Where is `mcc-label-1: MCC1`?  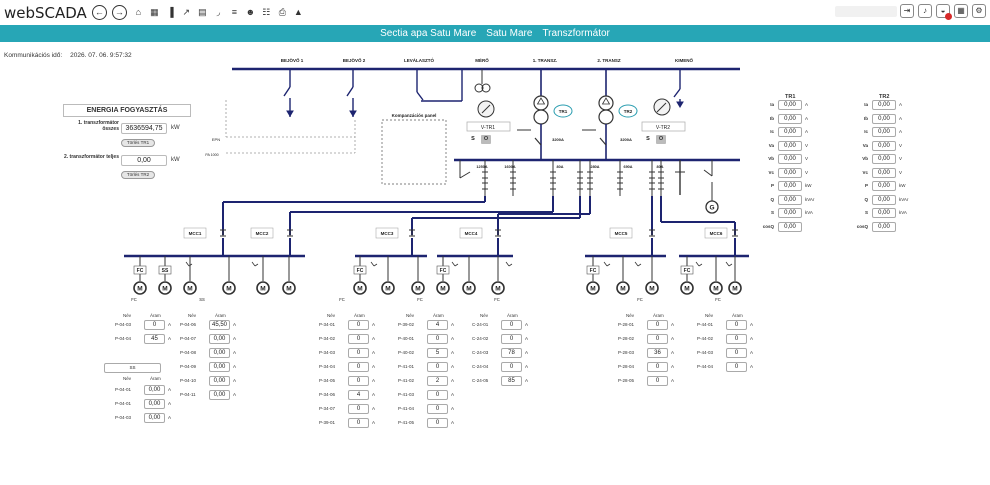
mcc-label-1: MCC1 is located at coordinates (195, 233).